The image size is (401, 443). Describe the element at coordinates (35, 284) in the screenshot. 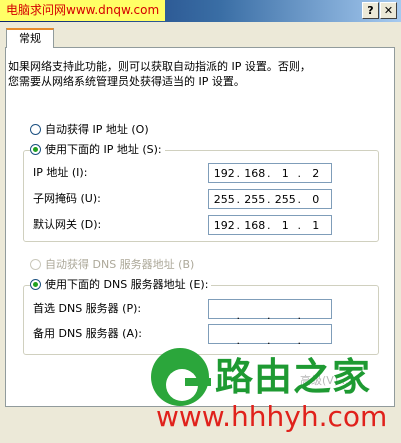

I see `radio-manual-dns-button` at that location.